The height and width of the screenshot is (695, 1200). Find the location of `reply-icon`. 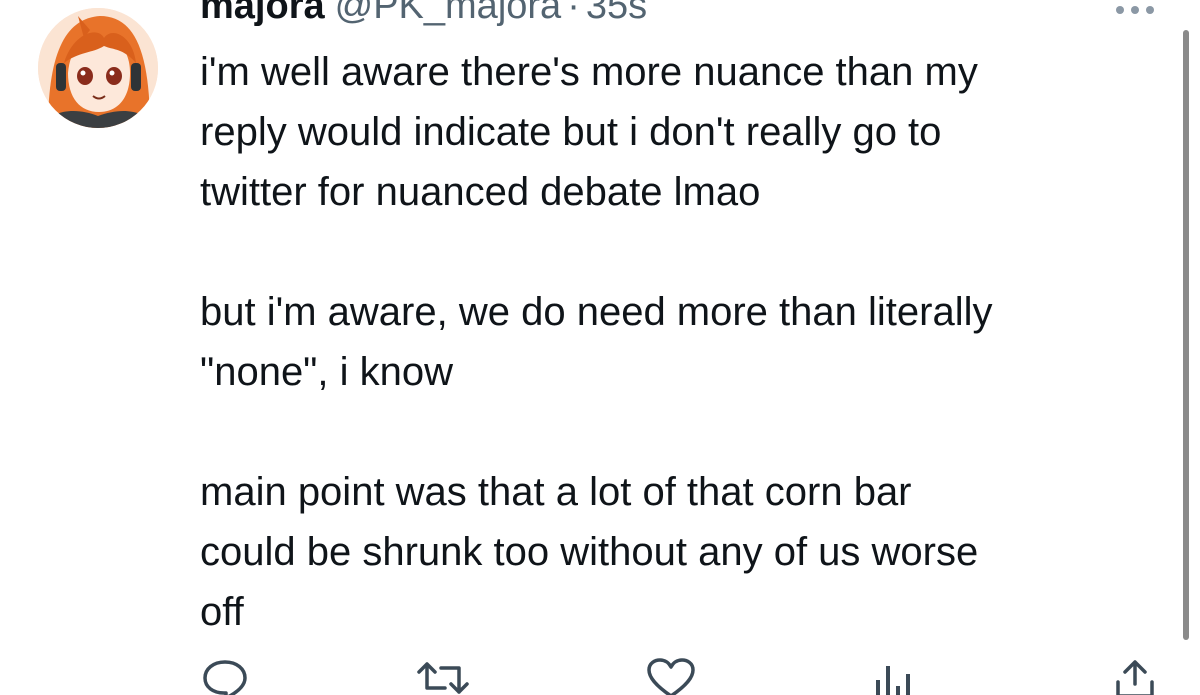

reply-icon is located at coordinates (225, 676).